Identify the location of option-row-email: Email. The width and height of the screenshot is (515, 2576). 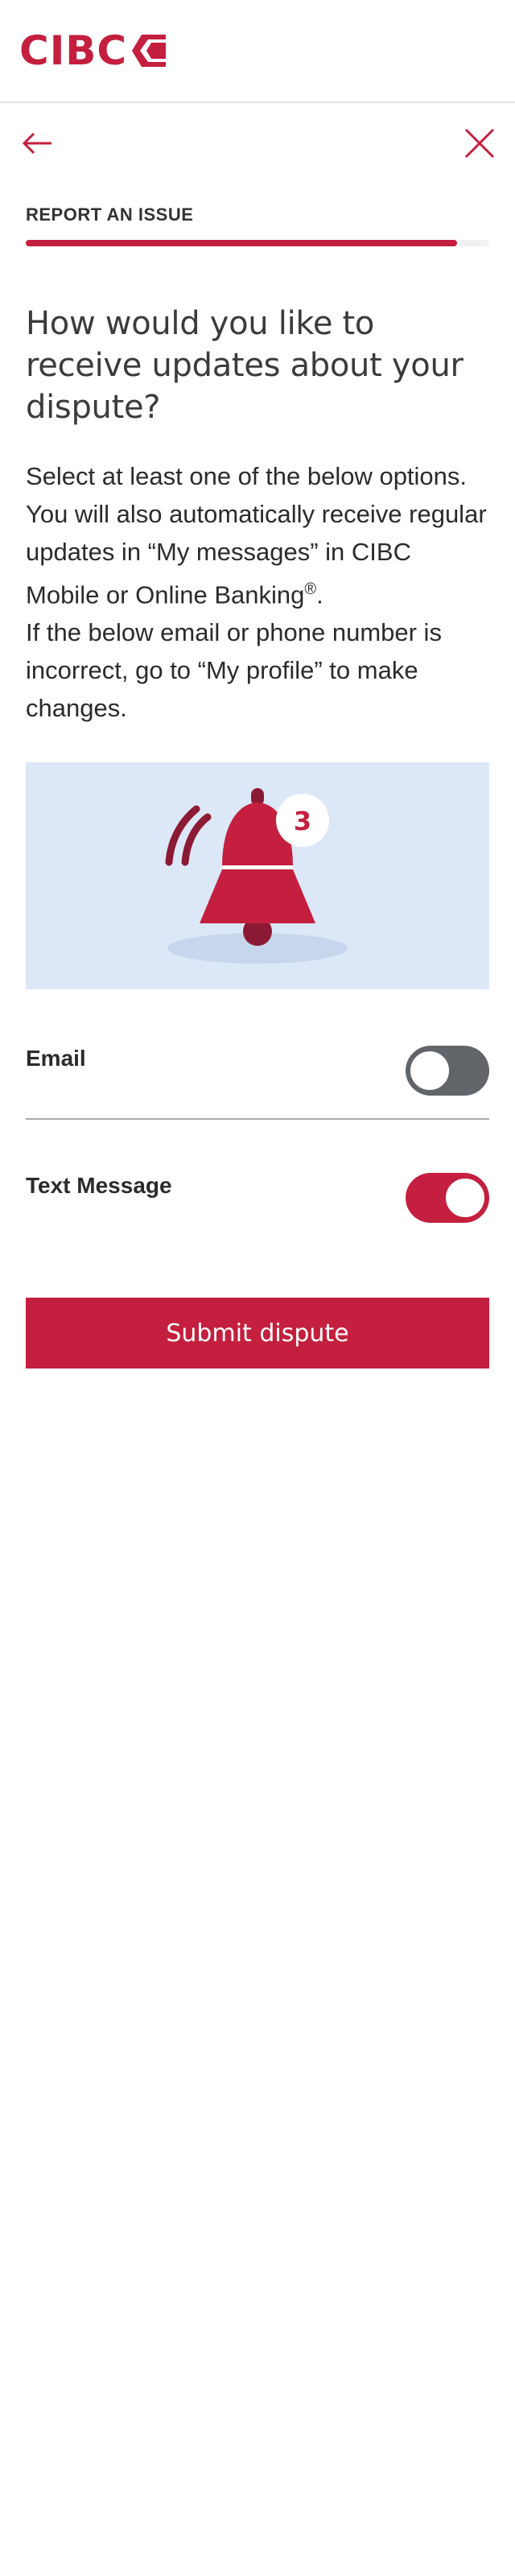
(257, 1055).